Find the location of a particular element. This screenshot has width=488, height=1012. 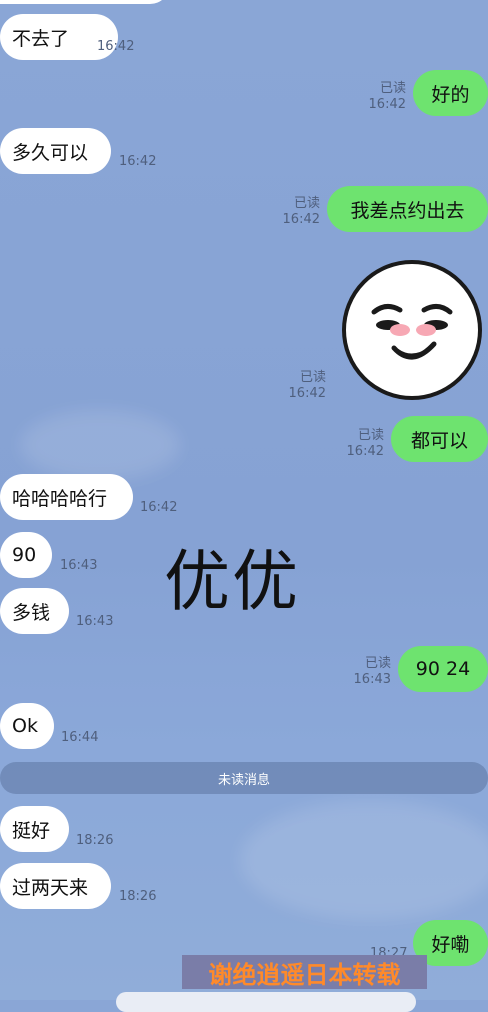

read-receipt: 已读 16:43 is located at coordinates (366, 672).